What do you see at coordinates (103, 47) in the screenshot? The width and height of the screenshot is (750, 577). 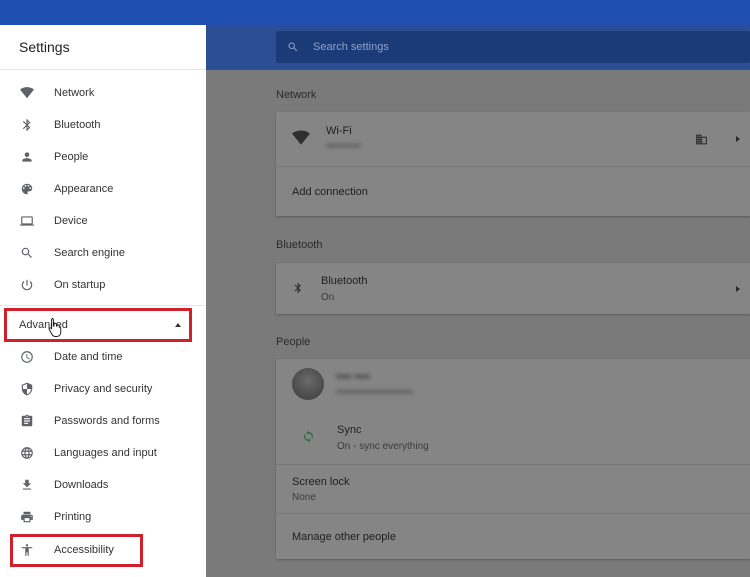 I see `drawer-title: Settings` at bounding box center [103, 47].